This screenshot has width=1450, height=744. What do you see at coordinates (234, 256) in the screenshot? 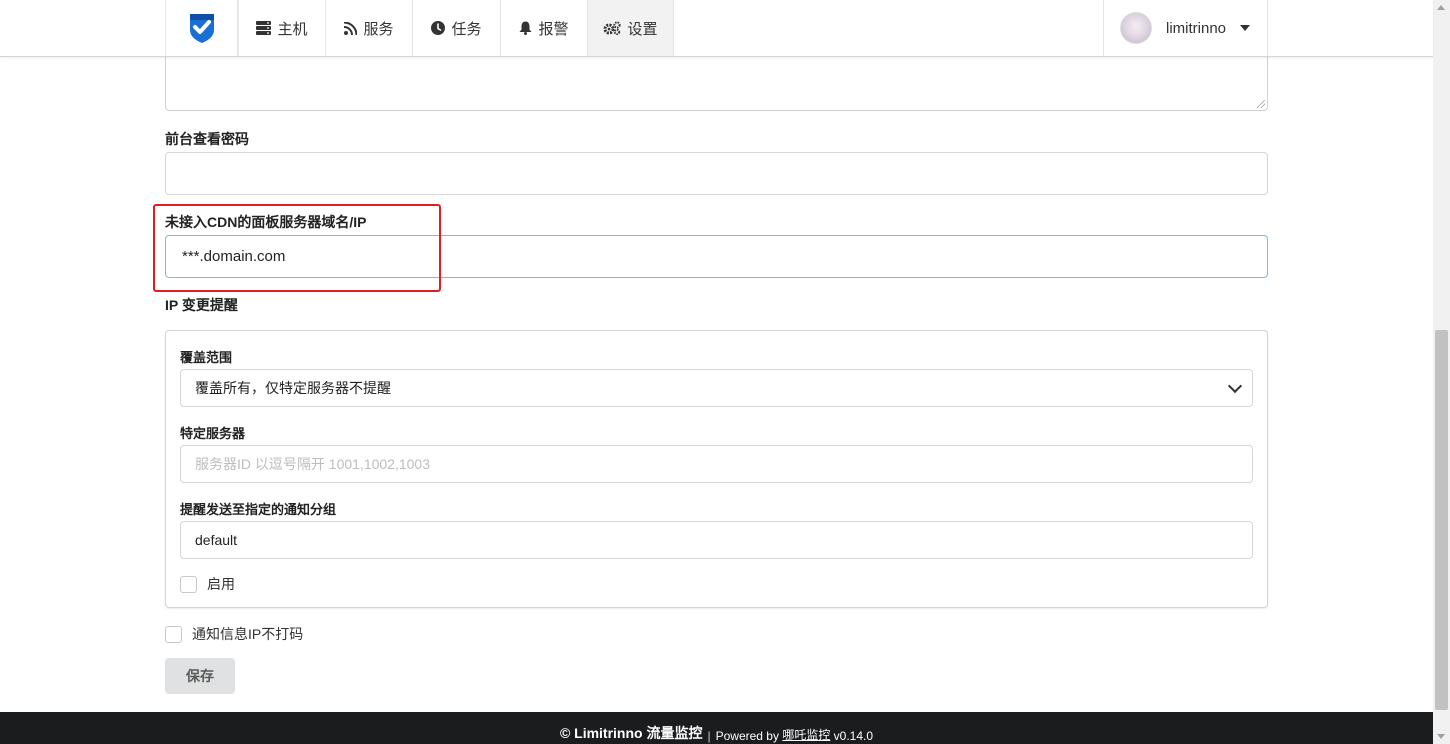
I see `domain-input-value: ***.domain.com` at bounding box center [234, 256].